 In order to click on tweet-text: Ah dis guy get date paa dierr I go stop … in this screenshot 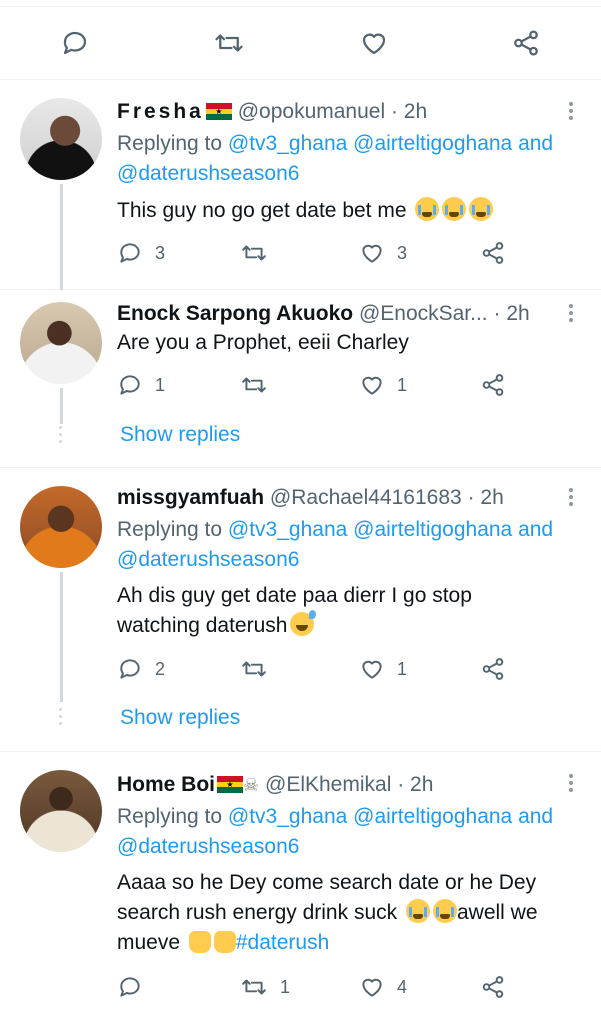, I will do `click(350, 611)`.